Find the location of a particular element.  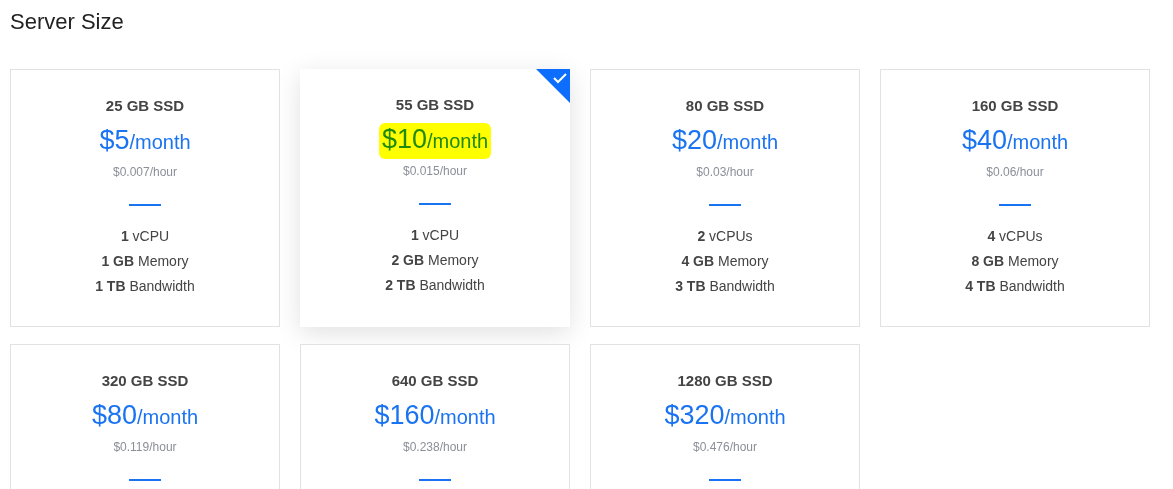

storage-size: 55 GB SSD is located at coordinates (435, 105).